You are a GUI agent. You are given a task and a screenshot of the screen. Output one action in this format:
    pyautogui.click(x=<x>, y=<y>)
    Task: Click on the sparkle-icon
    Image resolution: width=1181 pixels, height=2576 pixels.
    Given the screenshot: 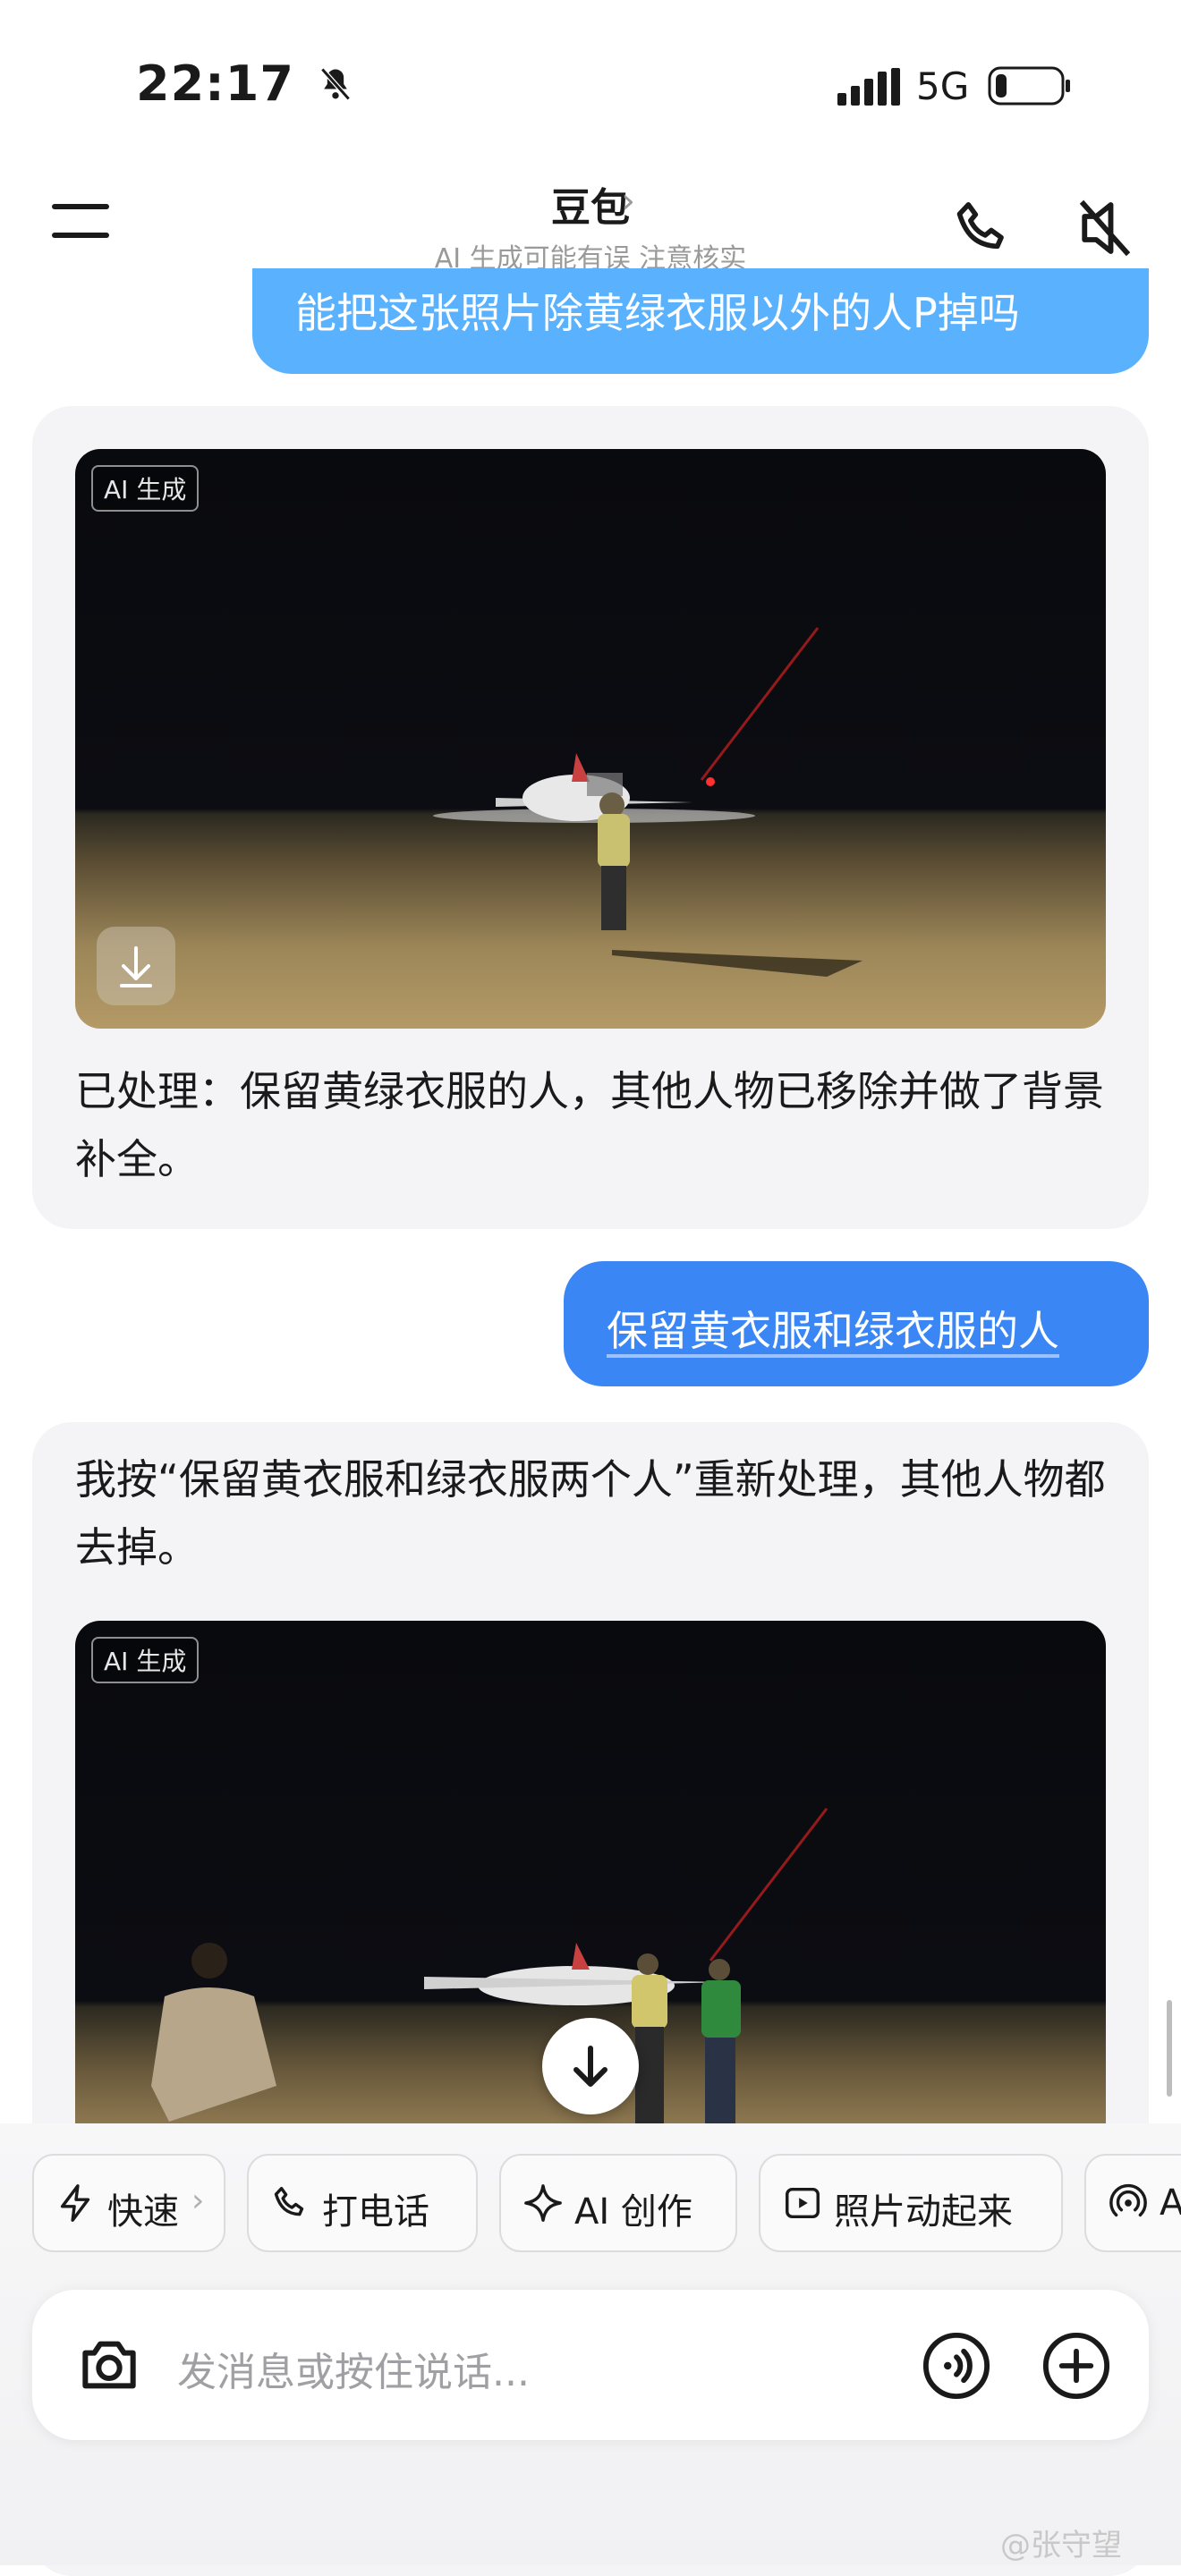 What is the action you would take?
    pyautogui.click(x=543, y=2203)
    